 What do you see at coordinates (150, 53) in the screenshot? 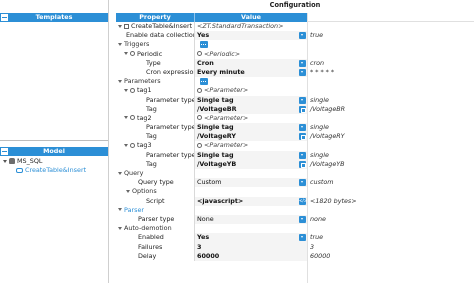
I see `row-label: Periodic` at bounding box center [150, 53].